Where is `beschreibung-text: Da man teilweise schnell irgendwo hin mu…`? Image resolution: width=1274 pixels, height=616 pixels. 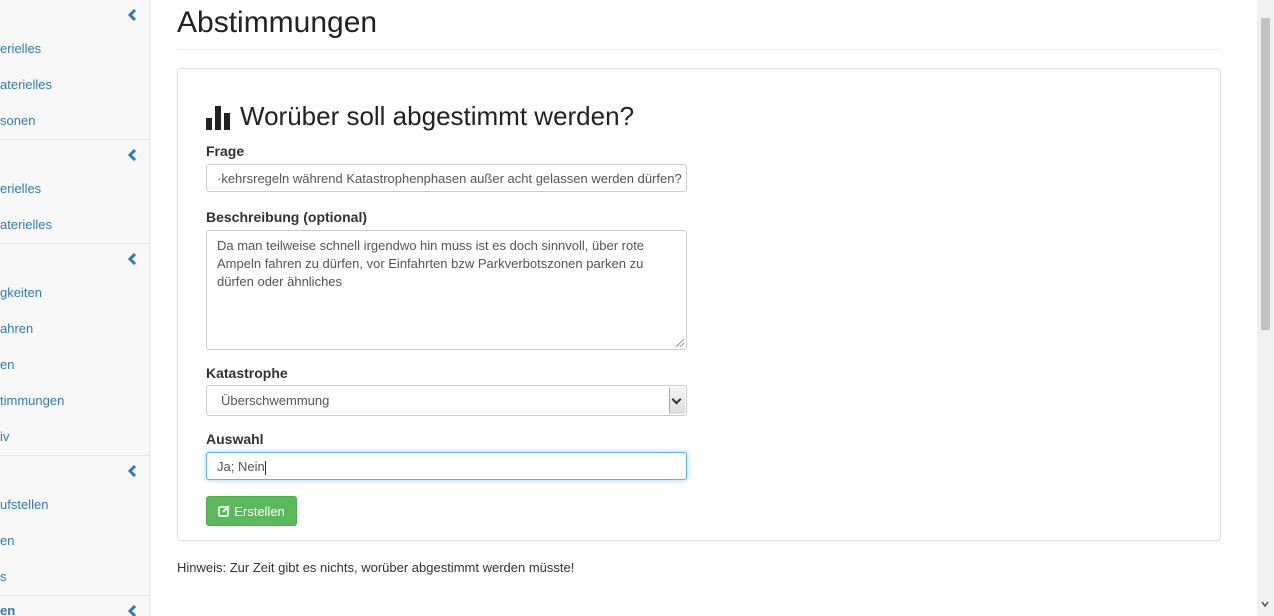 beschreibung-text: Da man teilweise schnell irgendwo hin mu… is located at coordinates (431, 263).